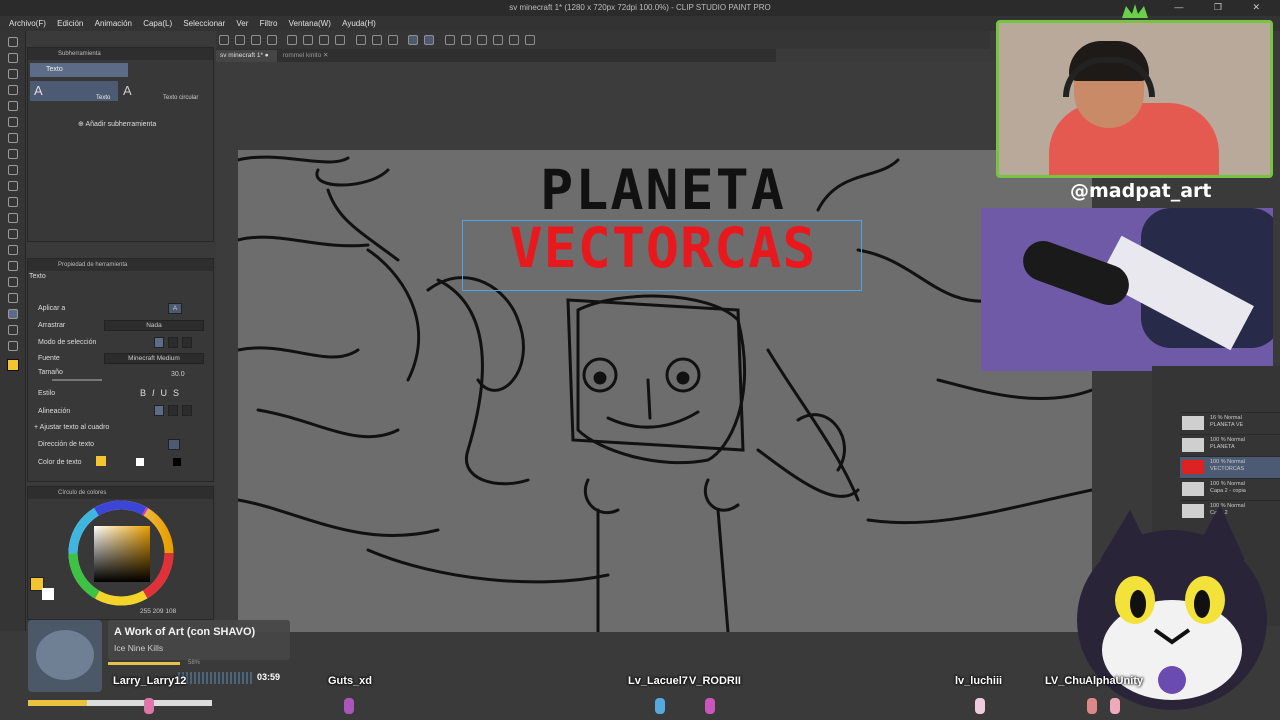 The width and height of the screenshot is (1280, 720). I want to click on operation-tool-icon, so click(13, 74).